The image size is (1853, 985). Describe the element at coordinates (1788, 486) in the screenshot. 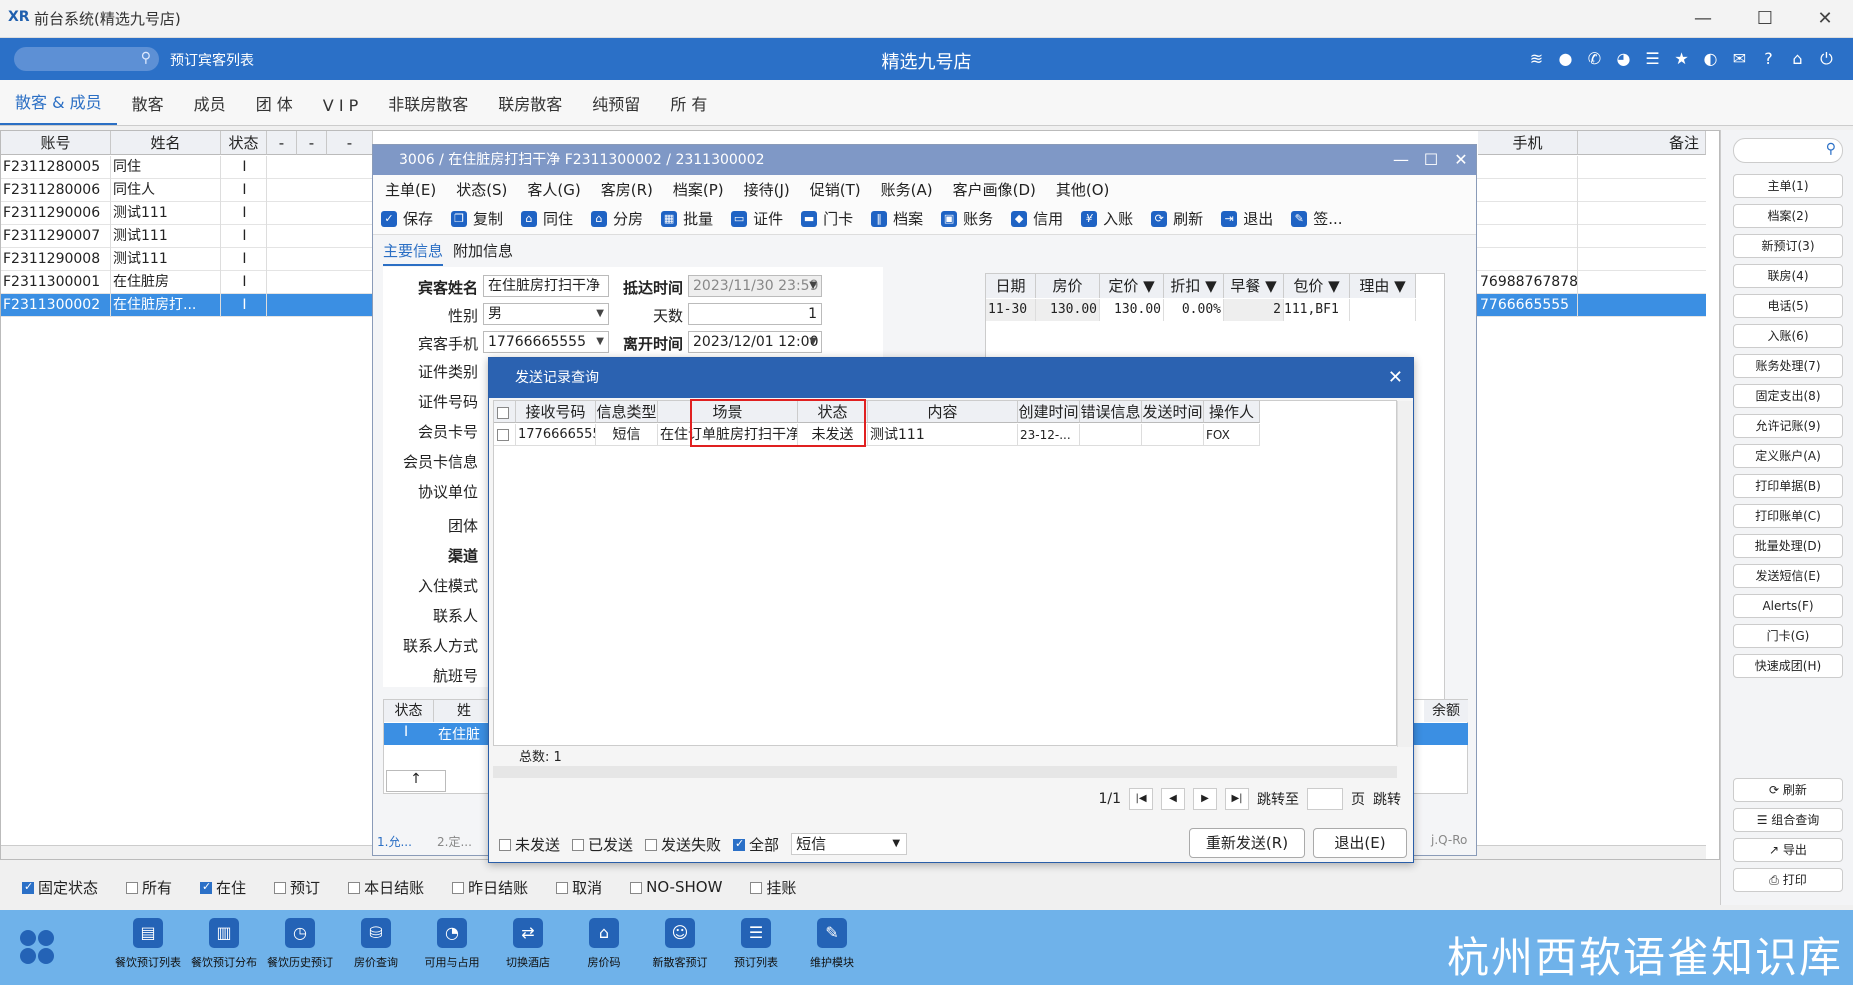

I see `action-button: 打印单据(B)` at that location.